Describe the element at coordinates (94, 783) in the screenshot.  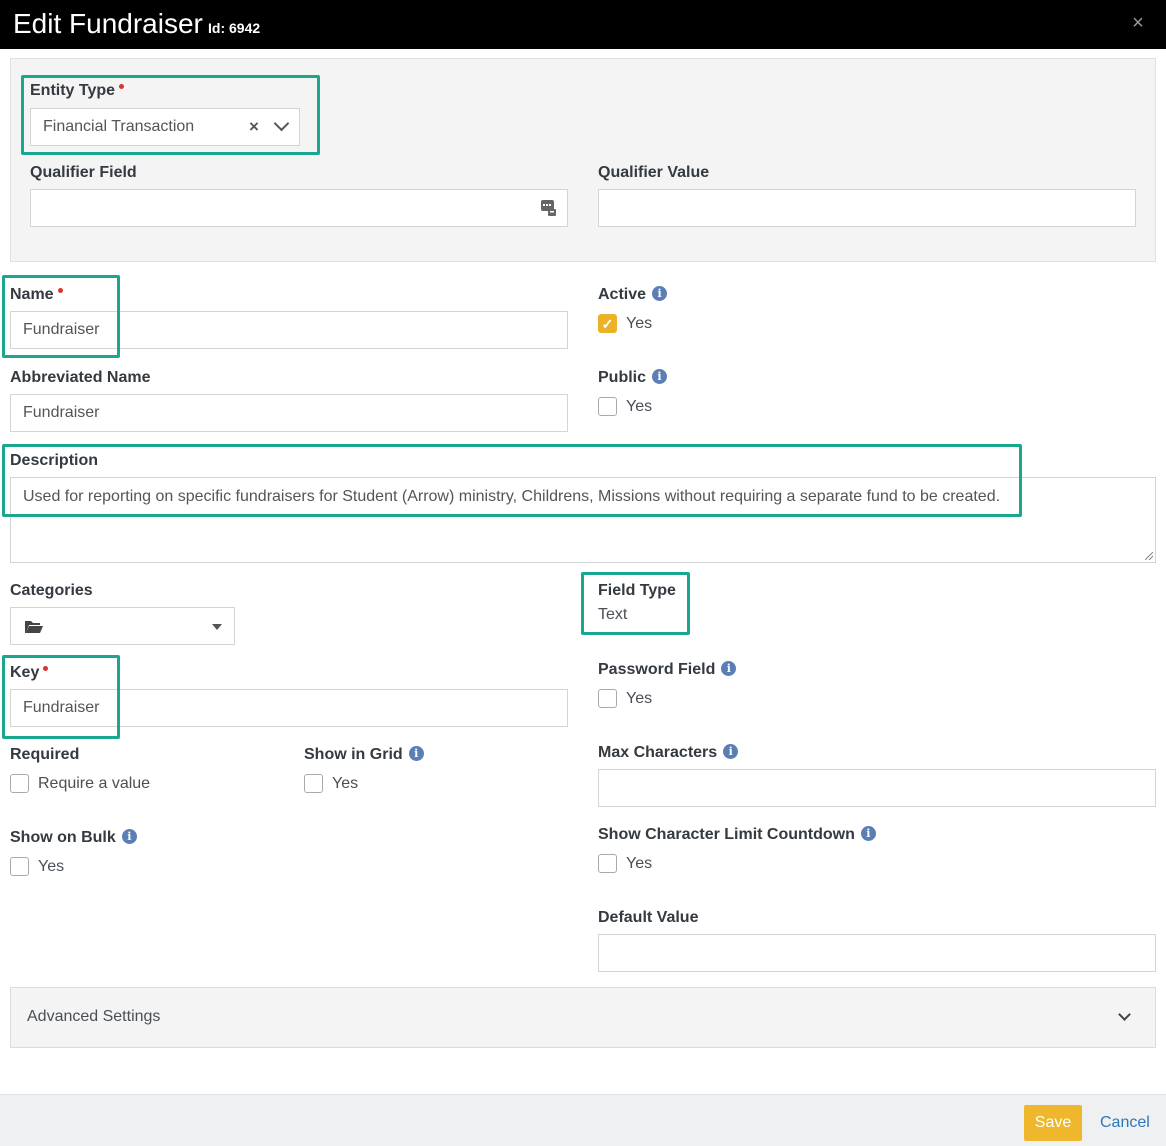
I see `required-checkbox-label: Require a value` at that location.